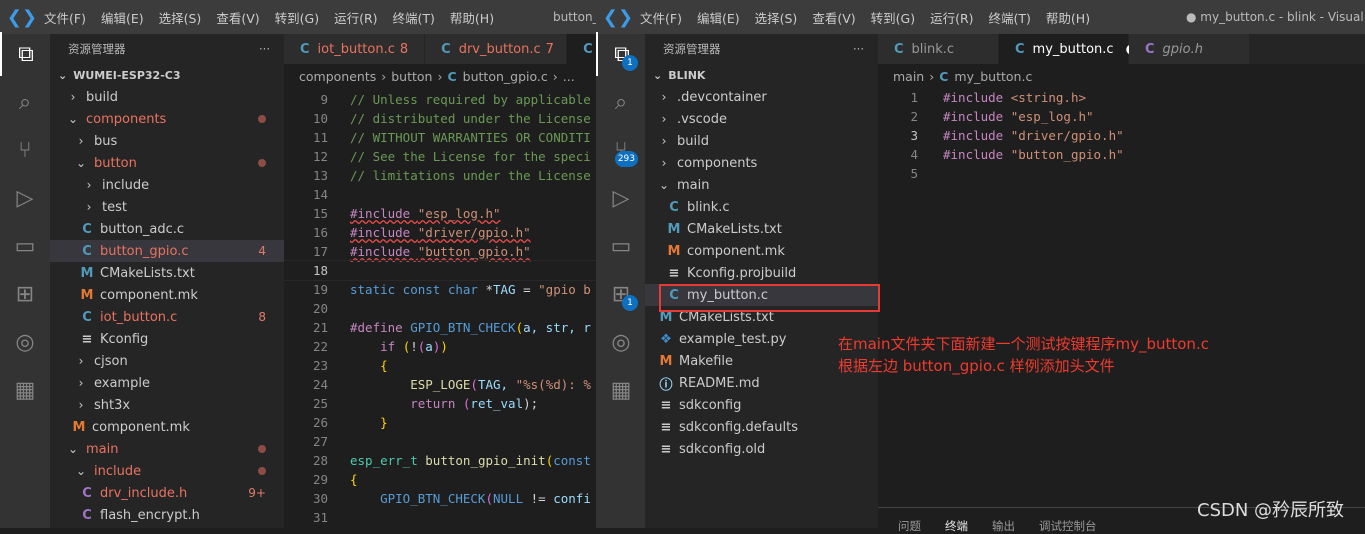 The width and height of the screenshot is (1365, 534). Describe the element at coordinates (621, 54) in the screenshot. I see `explorer-icon: ⧉ 1` at that location.